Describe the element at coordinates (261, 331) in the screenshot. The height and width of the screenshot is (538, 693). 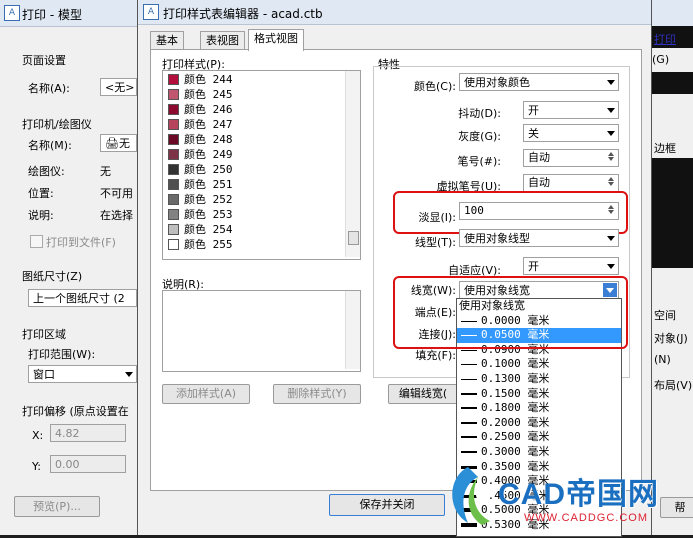
I see `description-textarea` at that location.